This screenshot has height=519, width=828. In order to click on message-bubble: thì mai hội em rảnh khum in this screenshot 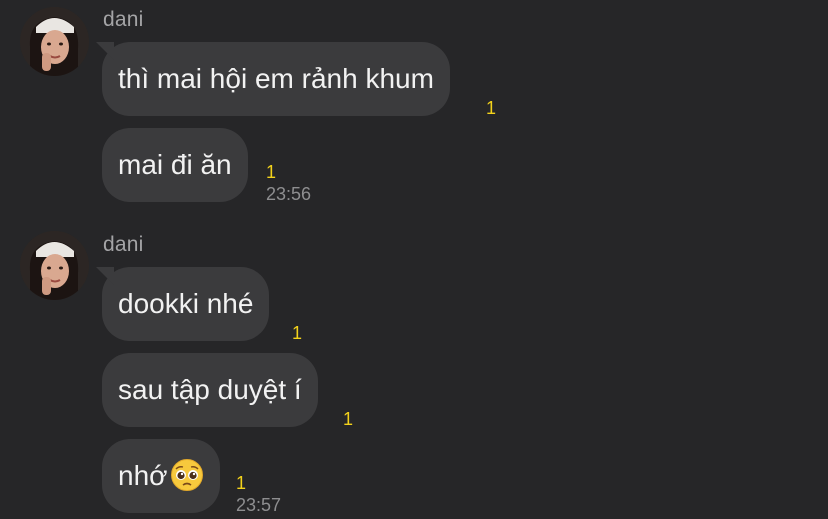, I will do `click(276, 79)`.